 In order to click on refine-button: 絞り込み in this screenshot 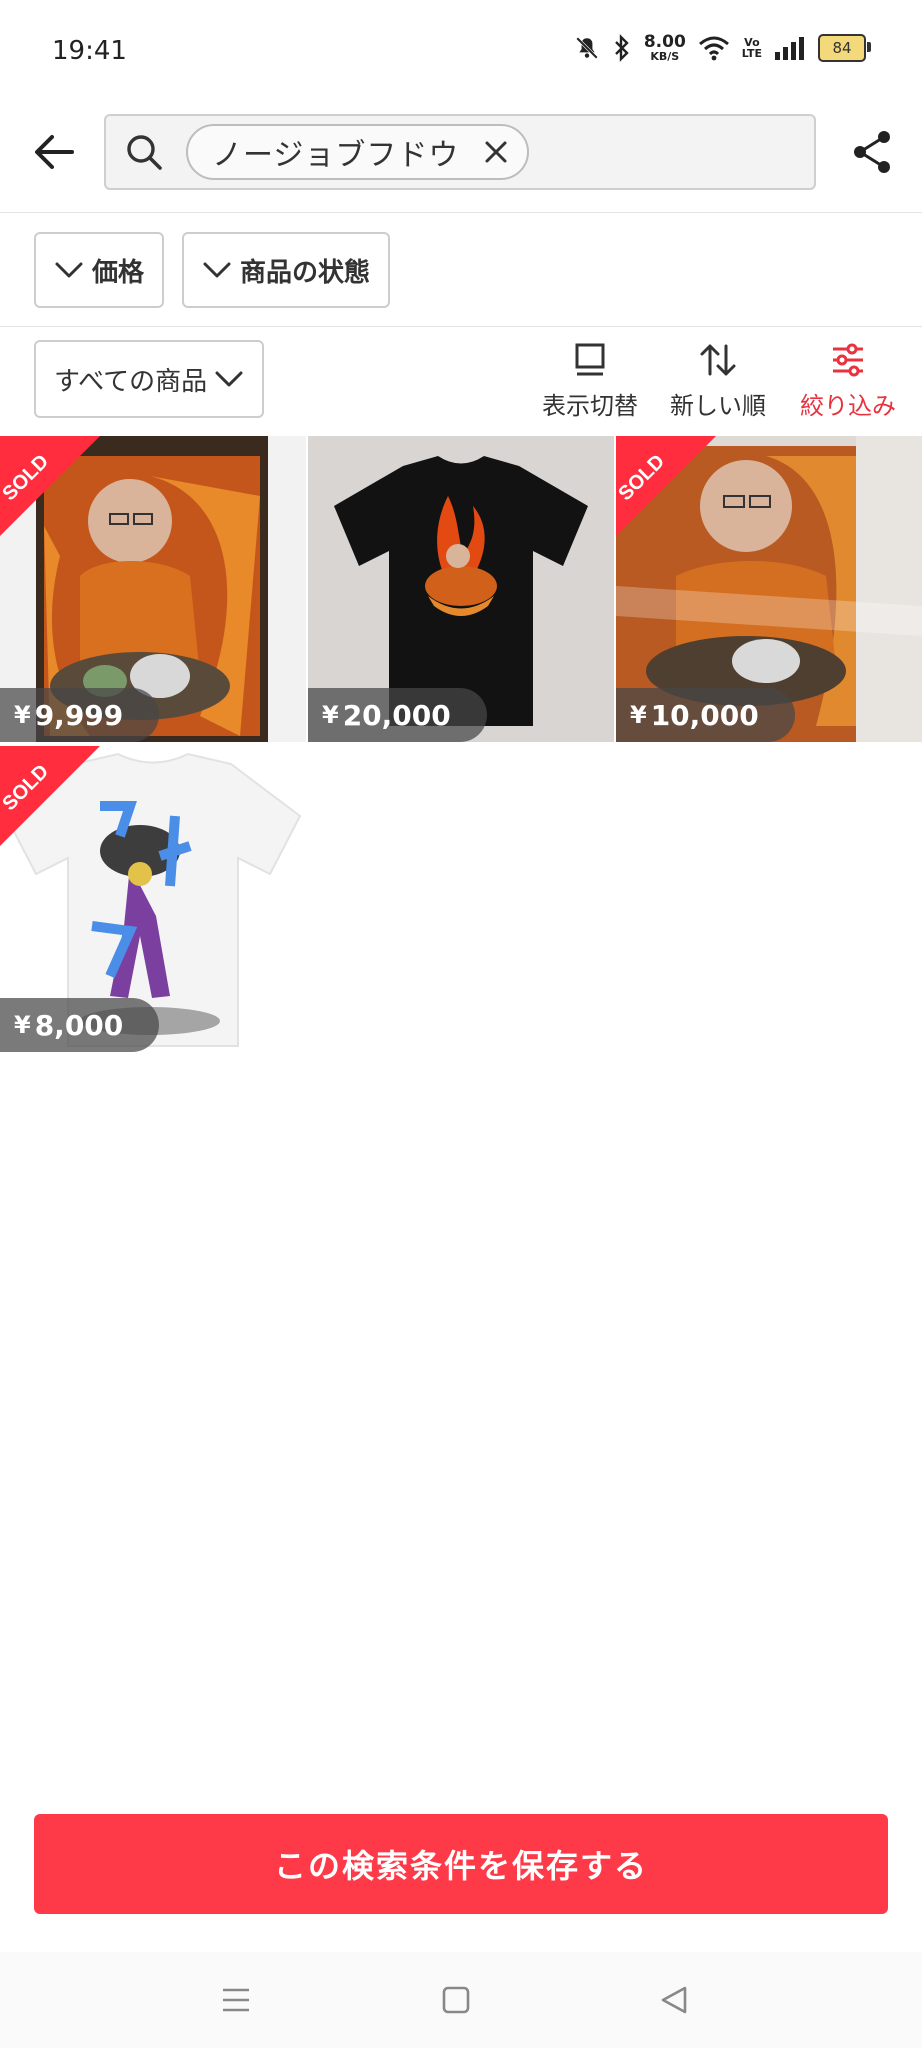, I will do `click(848, 381)`.